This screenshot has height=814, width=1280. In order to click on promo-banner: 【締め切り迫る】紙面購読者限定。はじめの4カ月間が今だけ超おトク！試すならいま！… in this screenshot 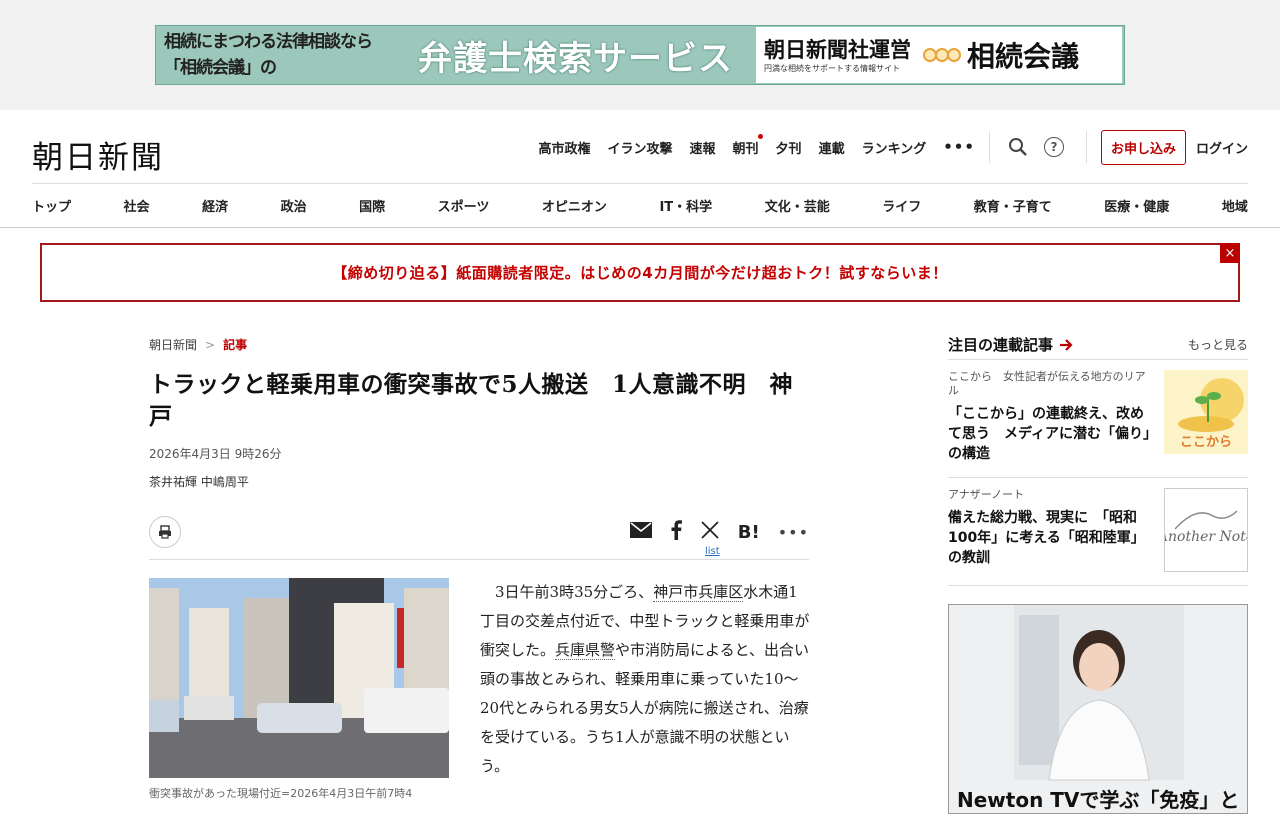, I will do `click(640, 272)`.